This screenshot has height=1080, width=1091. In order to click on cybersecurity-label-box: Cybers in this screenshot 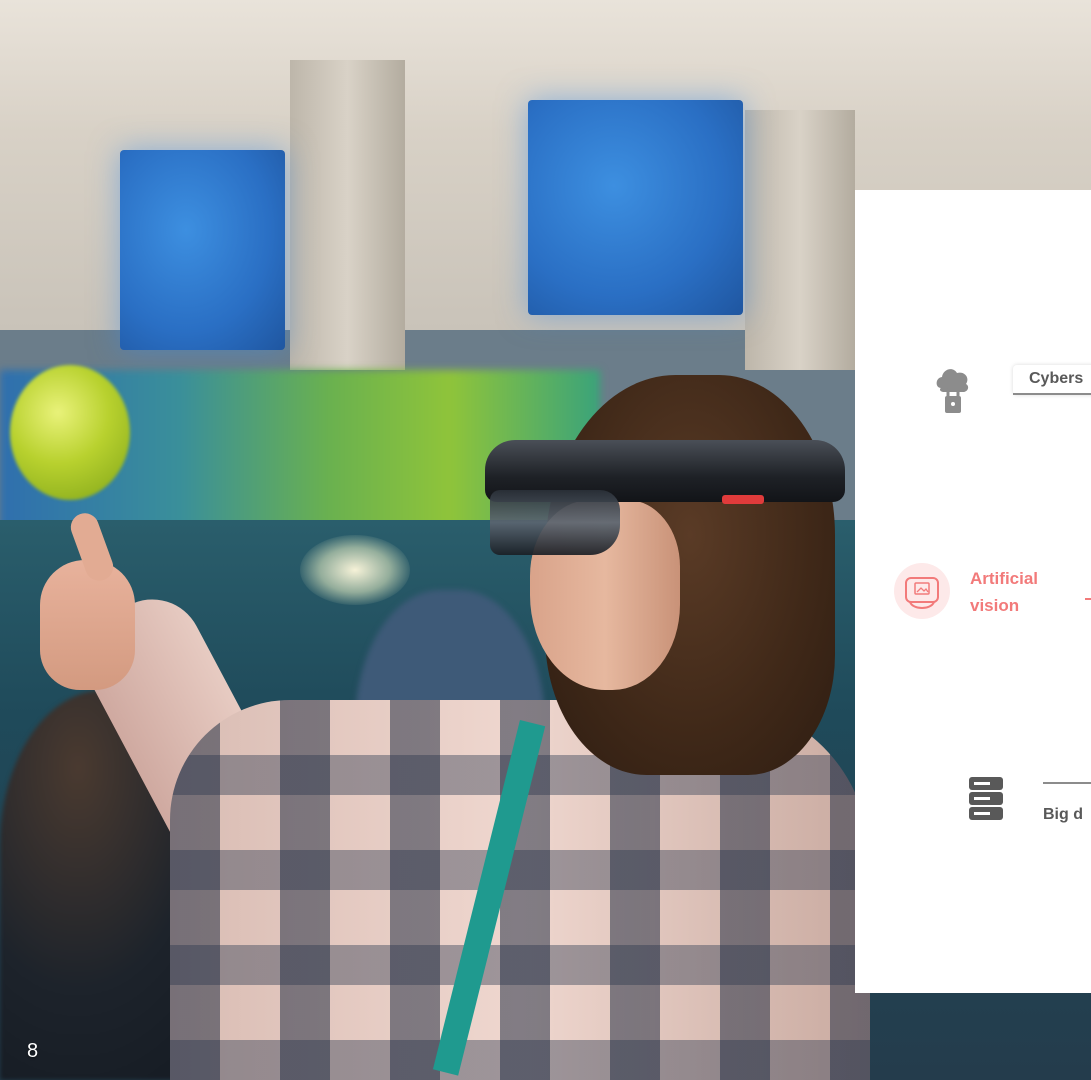, I will do `click(1052, 384)`.